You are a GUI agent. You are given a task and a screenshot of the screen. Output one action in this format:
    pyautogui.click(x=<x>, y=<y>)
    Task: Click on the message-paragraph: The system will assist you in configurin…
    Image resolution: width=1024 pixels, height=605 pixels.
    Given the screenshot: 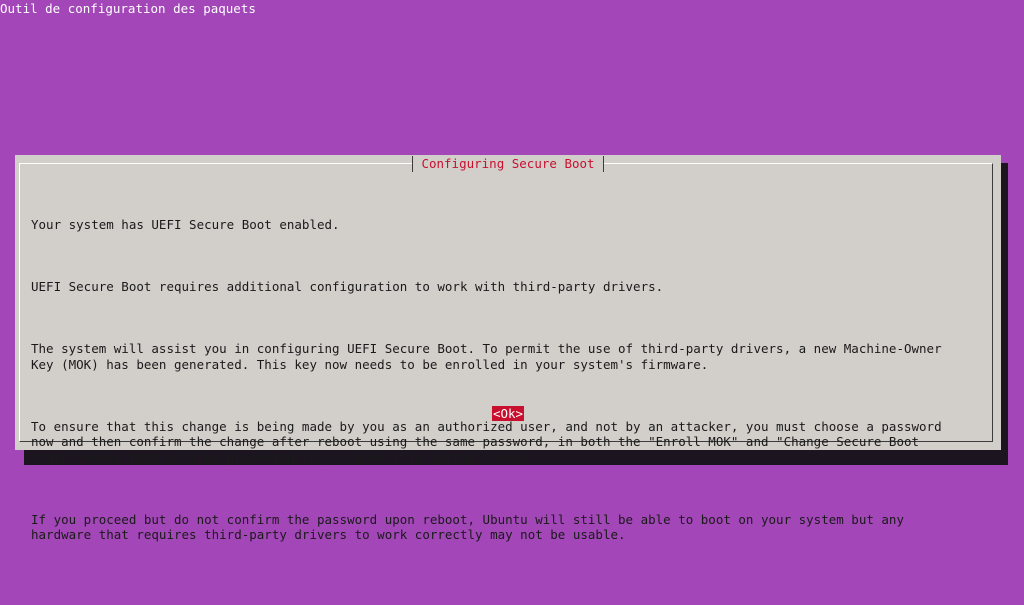 What is the action you would take?
    pyautogui.click(x=486, y=356)
    